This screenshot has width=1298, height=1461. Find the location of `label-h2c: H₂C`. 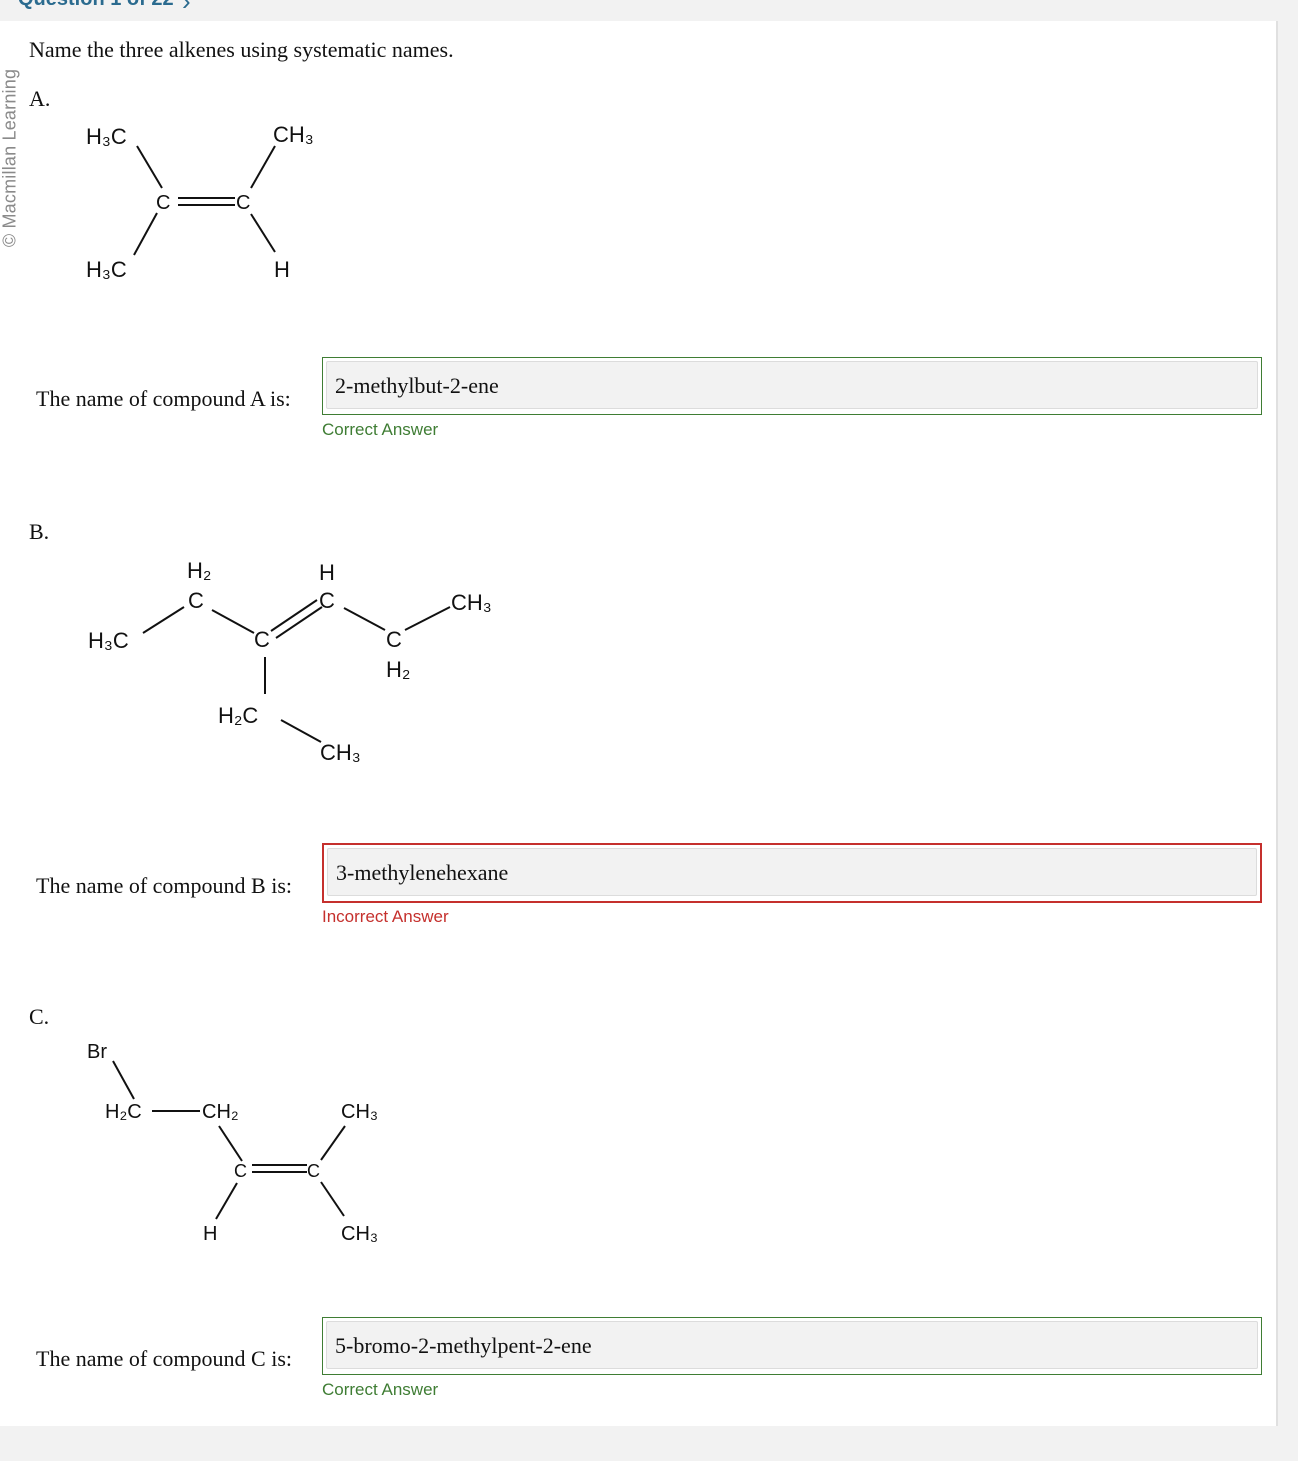

label-h2c: H₂C is located at coordinates (123, 1112).